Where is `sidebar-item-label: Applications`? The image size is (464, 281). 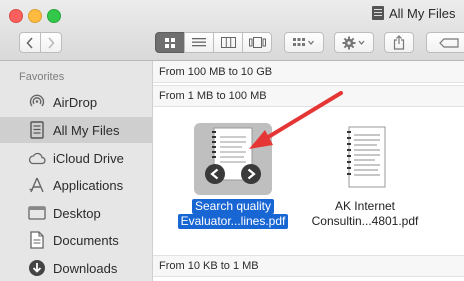 sidebar-item-label: Applications is located at coordinates (88, 185).